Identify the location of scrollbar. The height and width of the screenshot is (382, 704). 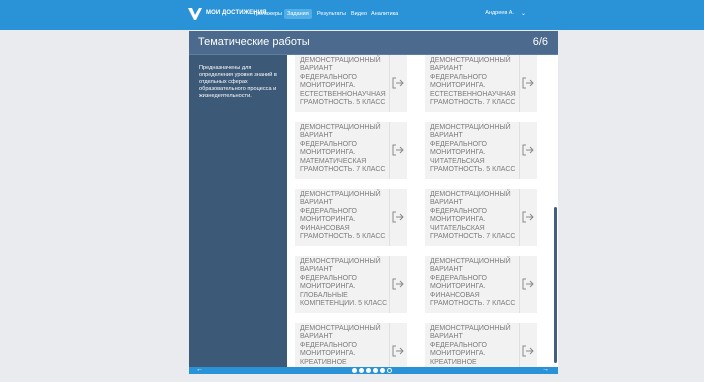
(555, 211).